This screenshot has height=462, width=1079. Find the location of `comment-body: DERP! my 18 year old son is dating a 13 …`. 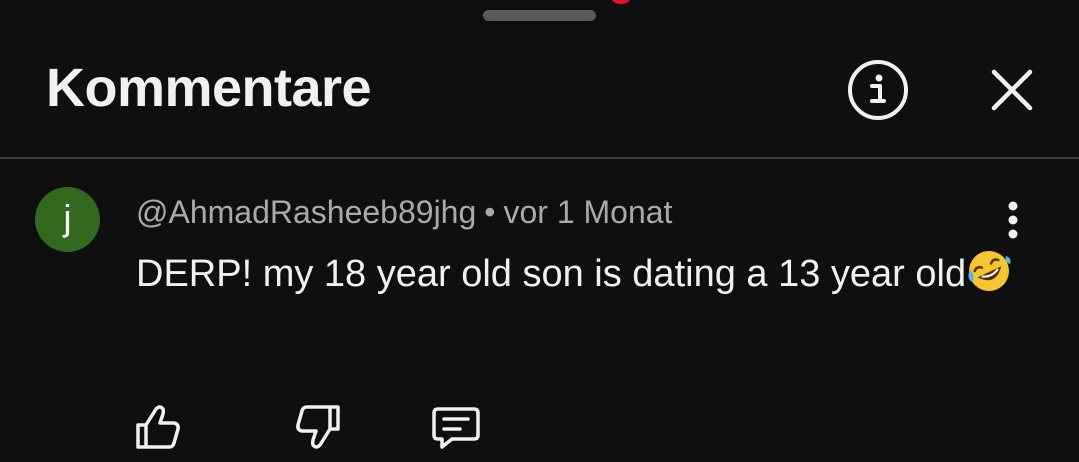

comment-body: DERP! my 18 year old son is dating a 13 … is located at coordinates (576, 274).